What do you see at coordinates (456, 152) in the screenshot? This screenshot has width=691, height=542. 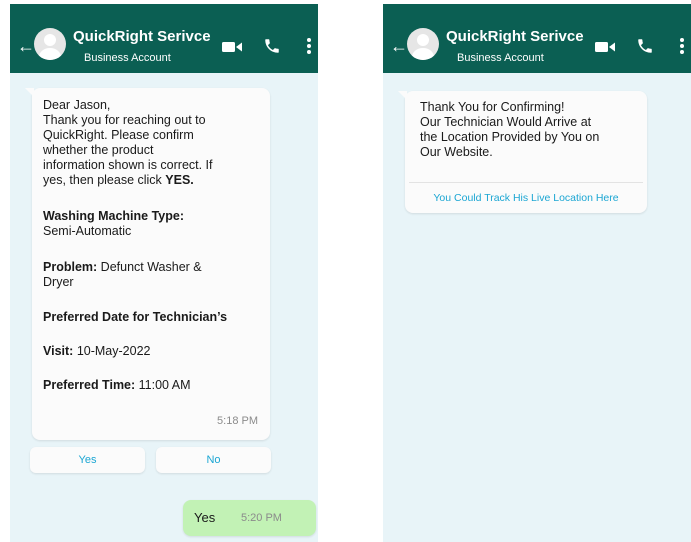 I see `message-line: Our Website.` at bounding box center [456, 152].